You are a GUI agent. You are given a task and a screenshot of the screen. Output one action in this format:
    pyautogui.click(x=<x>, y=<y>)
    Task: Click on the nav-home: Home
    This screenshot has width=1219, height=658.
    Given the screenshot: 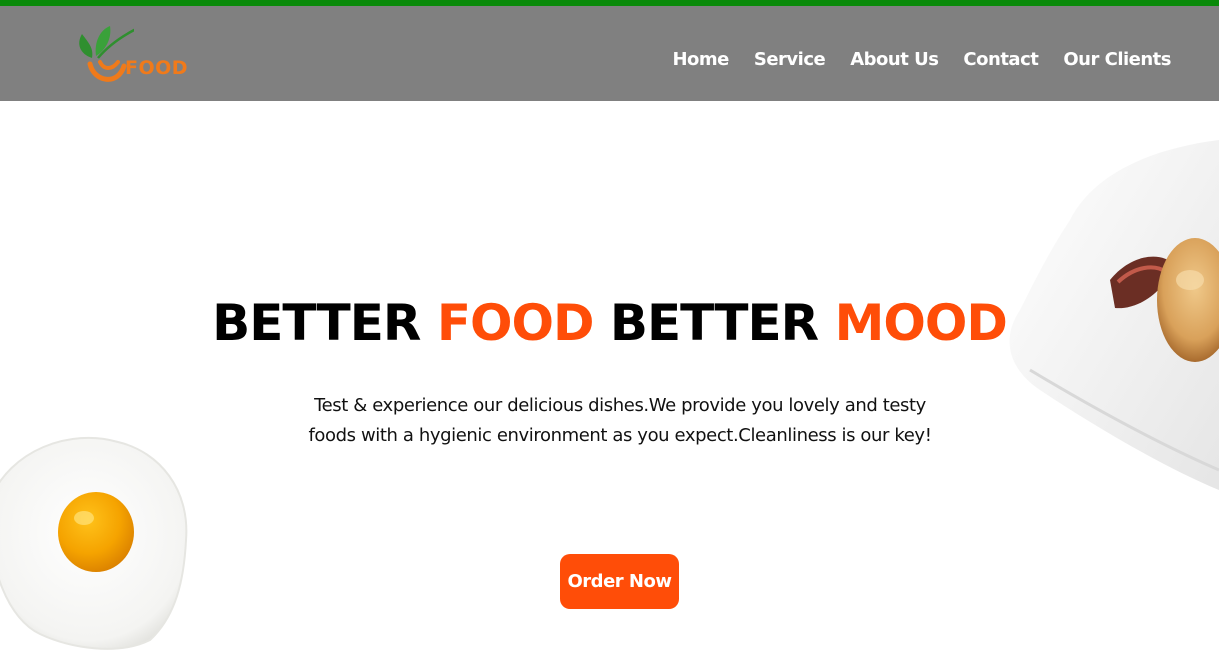 What is the action you would take?
    pyautogui.click(x=700, y=59)
    